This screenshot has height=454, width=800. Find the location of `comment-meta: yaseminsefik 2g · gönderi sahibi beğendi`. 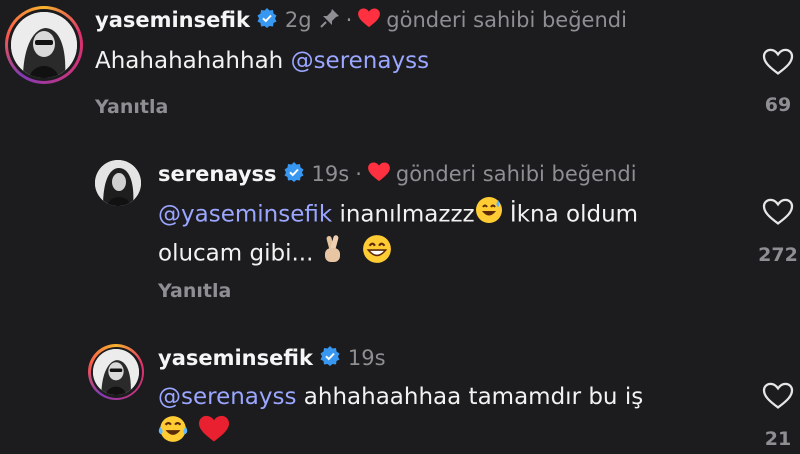

comment-meta: yaseminsefik 2g · gönderi sahibi beğendi is located at coordinates (361, 20).